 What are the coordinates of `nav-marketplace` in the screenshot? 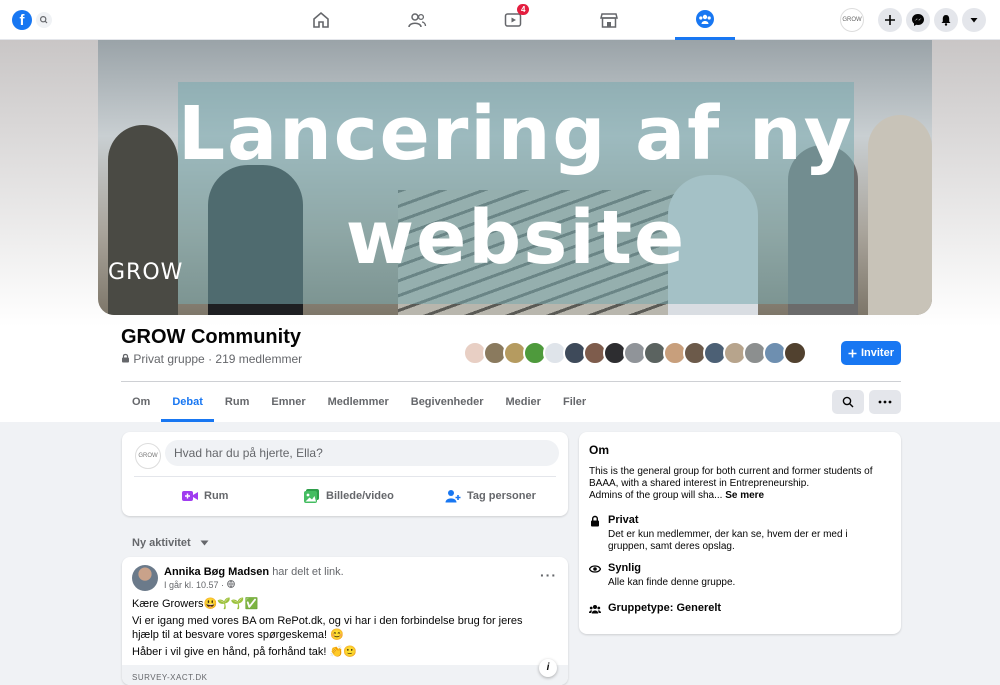 It's located at (609, 20).